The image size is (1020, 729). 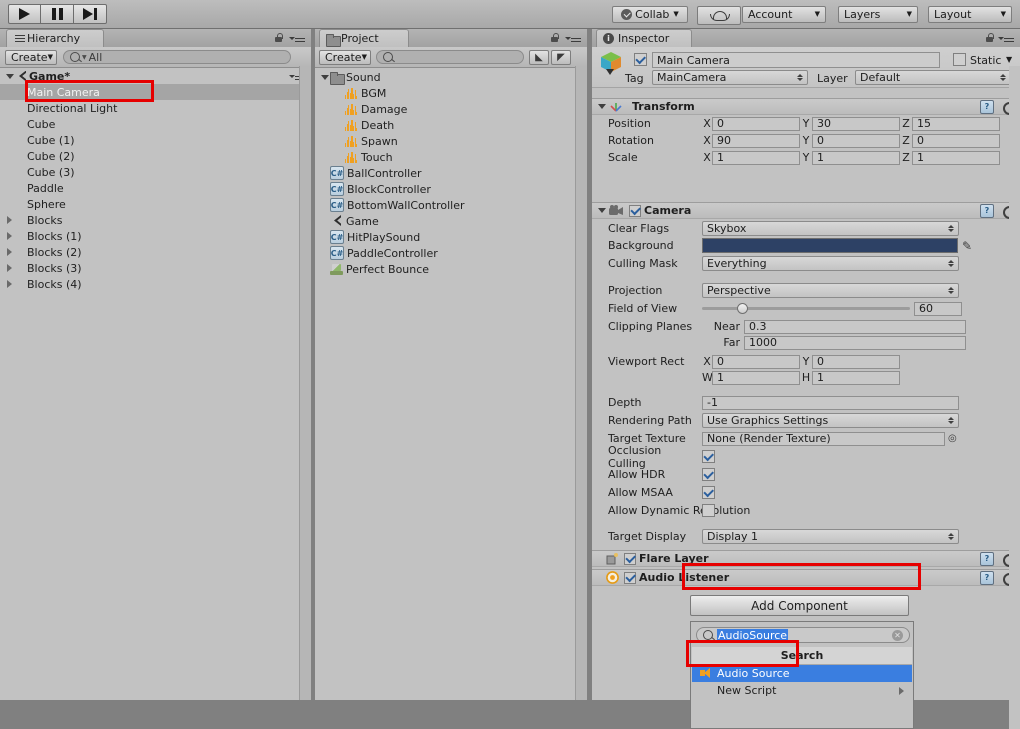 What do you see at coordinates (830, 228) in the screenshot?
I see `clear-flags-dropdown: Skybox` at bounding box center [830, 228].